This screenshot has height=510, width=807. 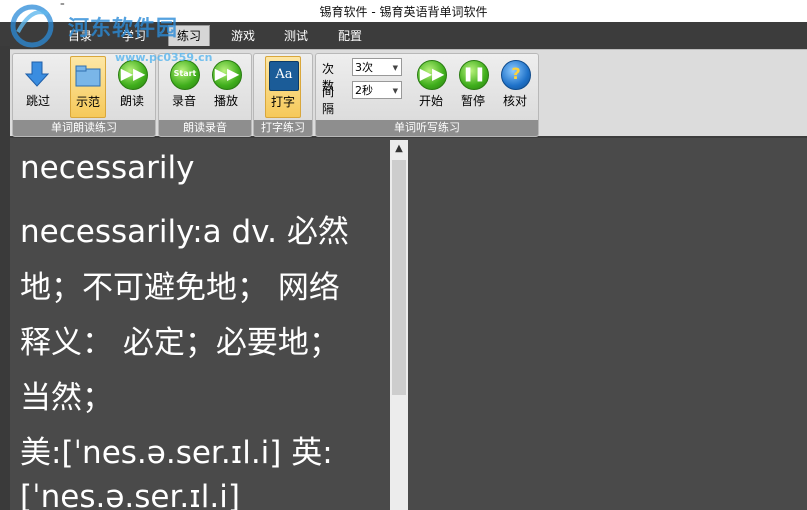 I want to click on count-select: 3次 ▼, so click(x=377, y=67).